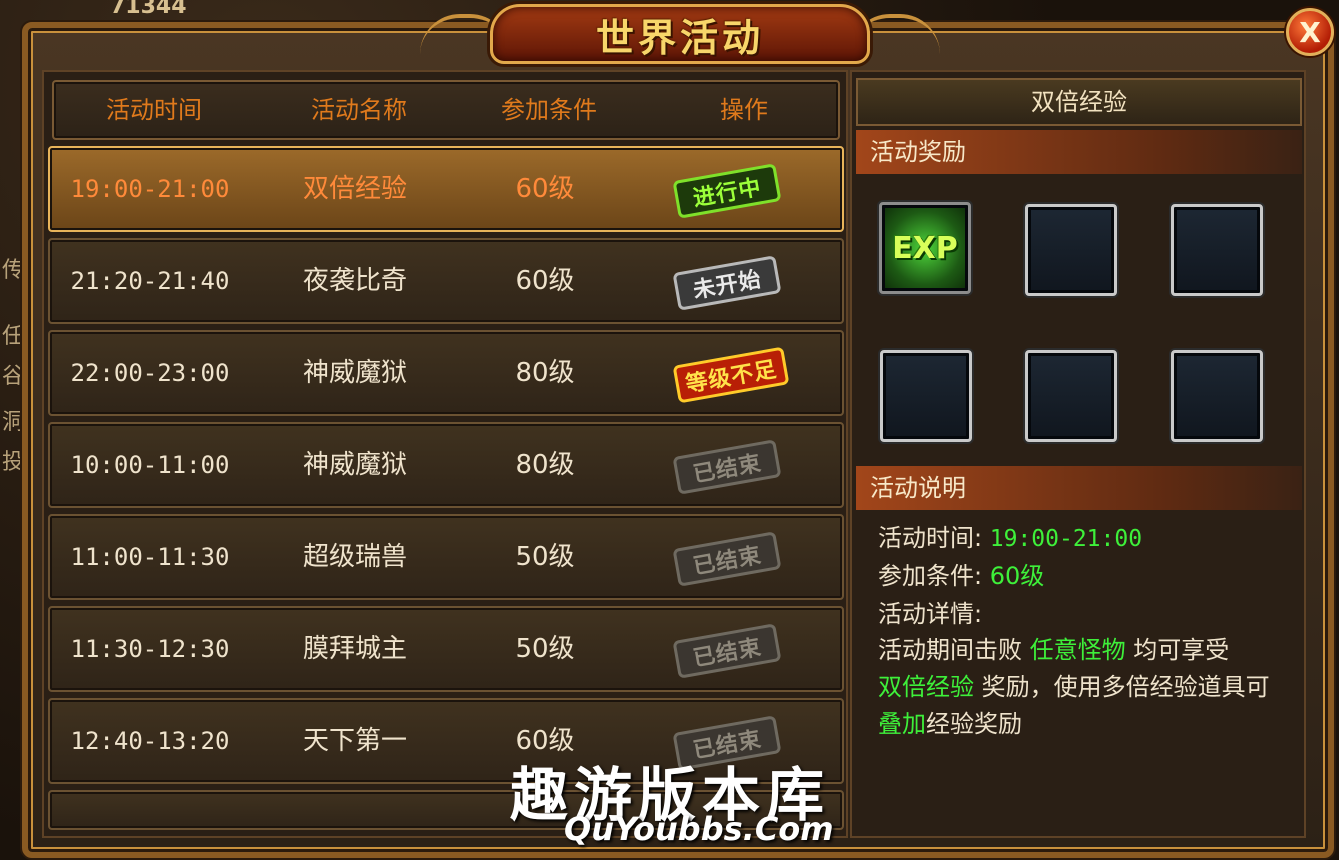 The height and width of the screenshot is (860, 1339). I want to click on info-time-value: 19:00-21:00, so click(1066, 539).